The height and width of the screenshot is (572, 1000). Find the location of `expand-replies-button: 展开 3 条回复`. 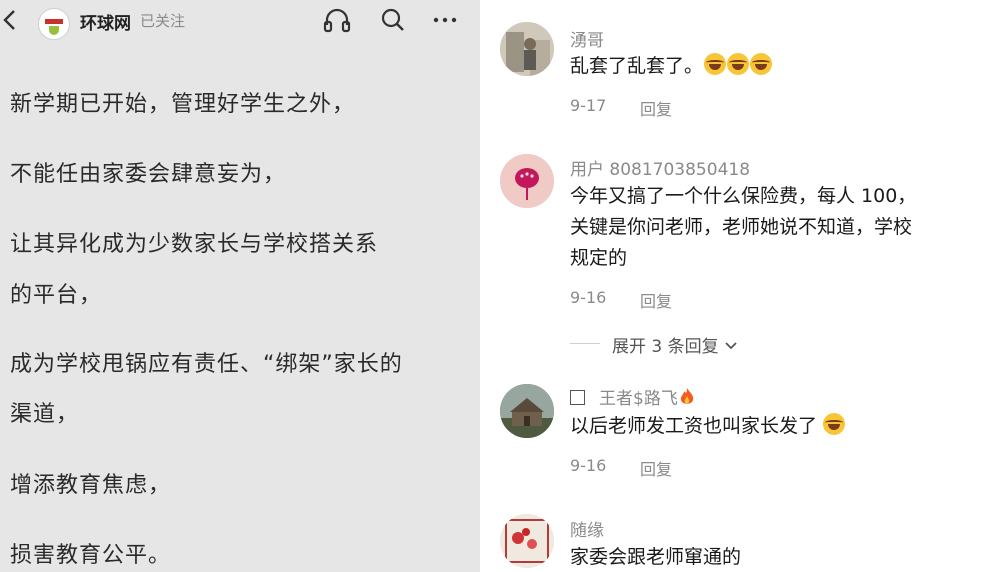

expand-replies-button: 展开 3 条回复 is located at coordinates (675, 344).